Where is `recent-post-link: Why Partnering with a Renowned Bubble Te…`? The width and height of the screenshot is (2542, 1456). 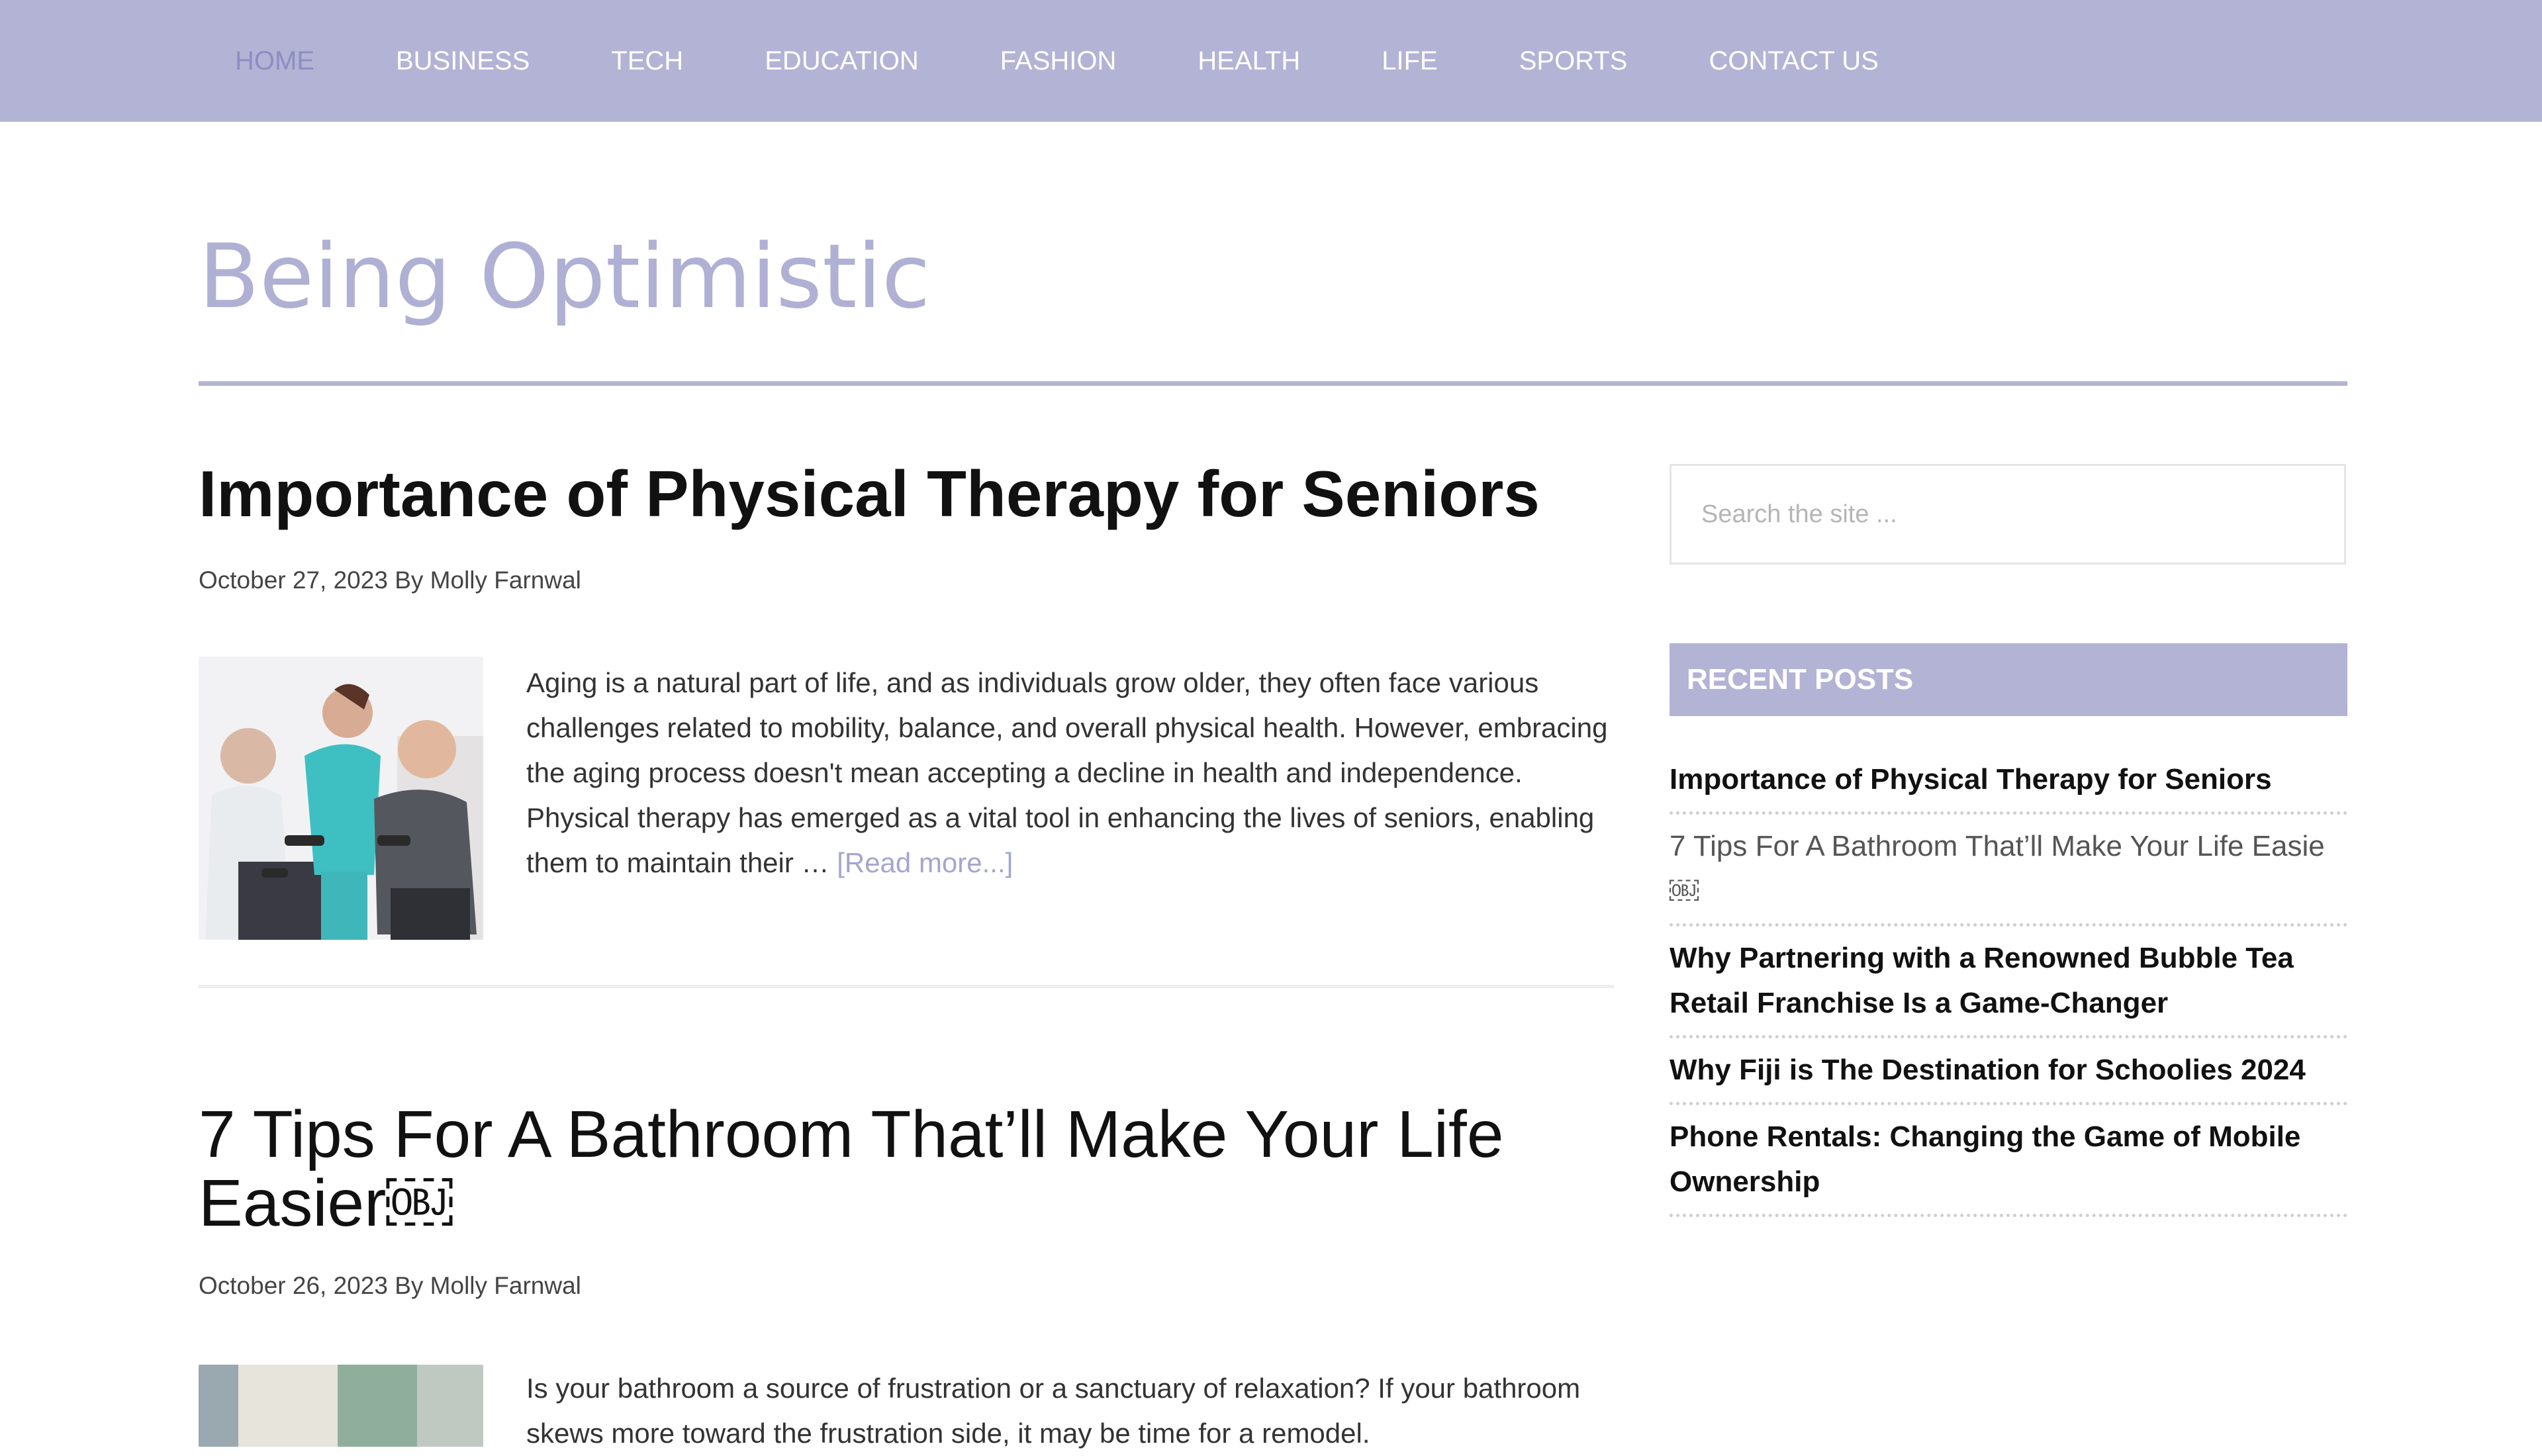
recent-post-link: Why Partnering with a Renowned Bubble Te… is located at coordinates (2009, 983).